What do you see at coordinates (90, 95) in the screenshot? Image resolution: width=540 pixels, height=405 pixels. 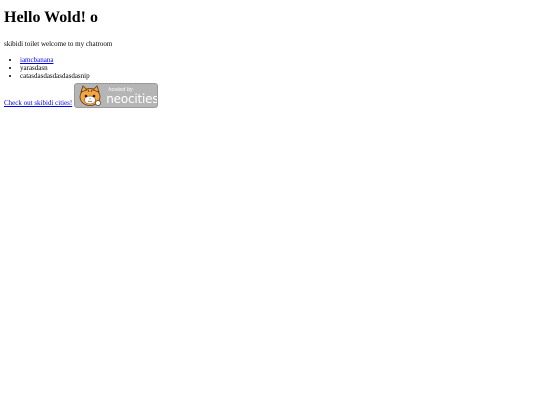 I see `neocities-cat-icon` at bounding box center [90, 95].